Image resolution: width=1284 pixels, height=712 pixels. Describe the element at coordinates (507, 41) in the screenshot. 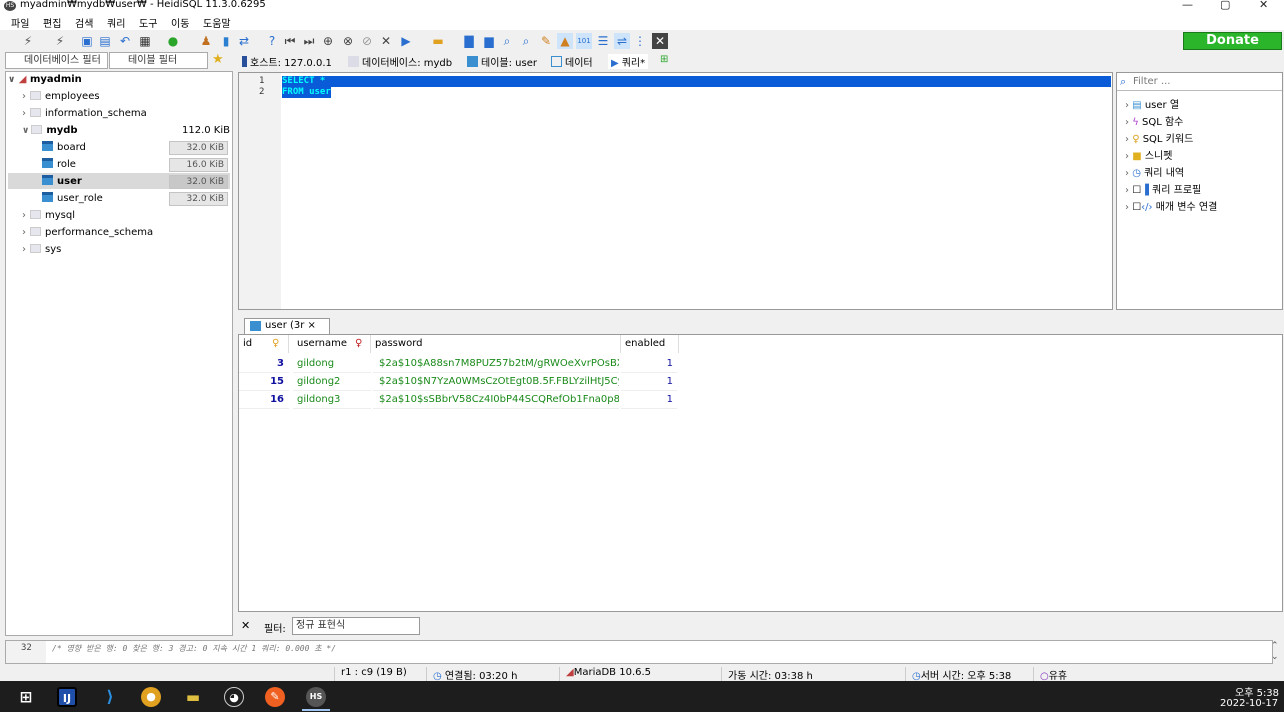

I see `find-icon: ⌕` at that location.